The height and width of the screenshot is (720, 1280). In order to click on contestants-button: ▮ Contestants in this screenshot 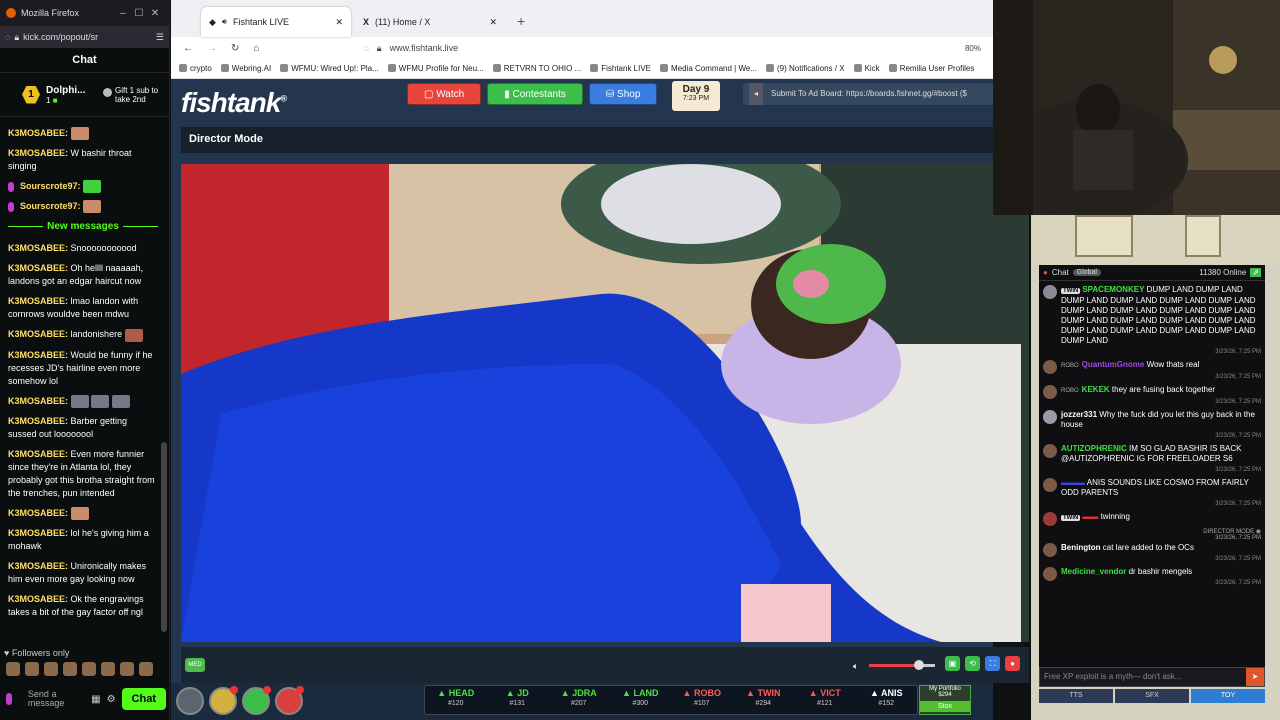, I will do `click(535, 94)`.